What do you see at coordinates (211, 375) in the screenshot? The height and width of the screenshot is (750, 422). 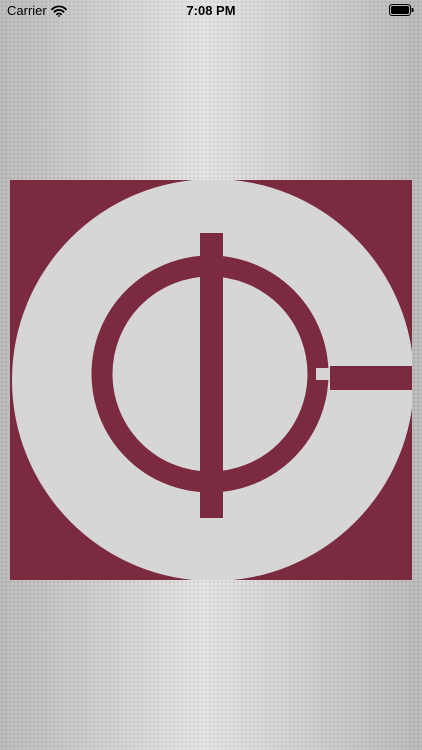 I see `logo-vertical-stem` at bounding box center [211, 375].